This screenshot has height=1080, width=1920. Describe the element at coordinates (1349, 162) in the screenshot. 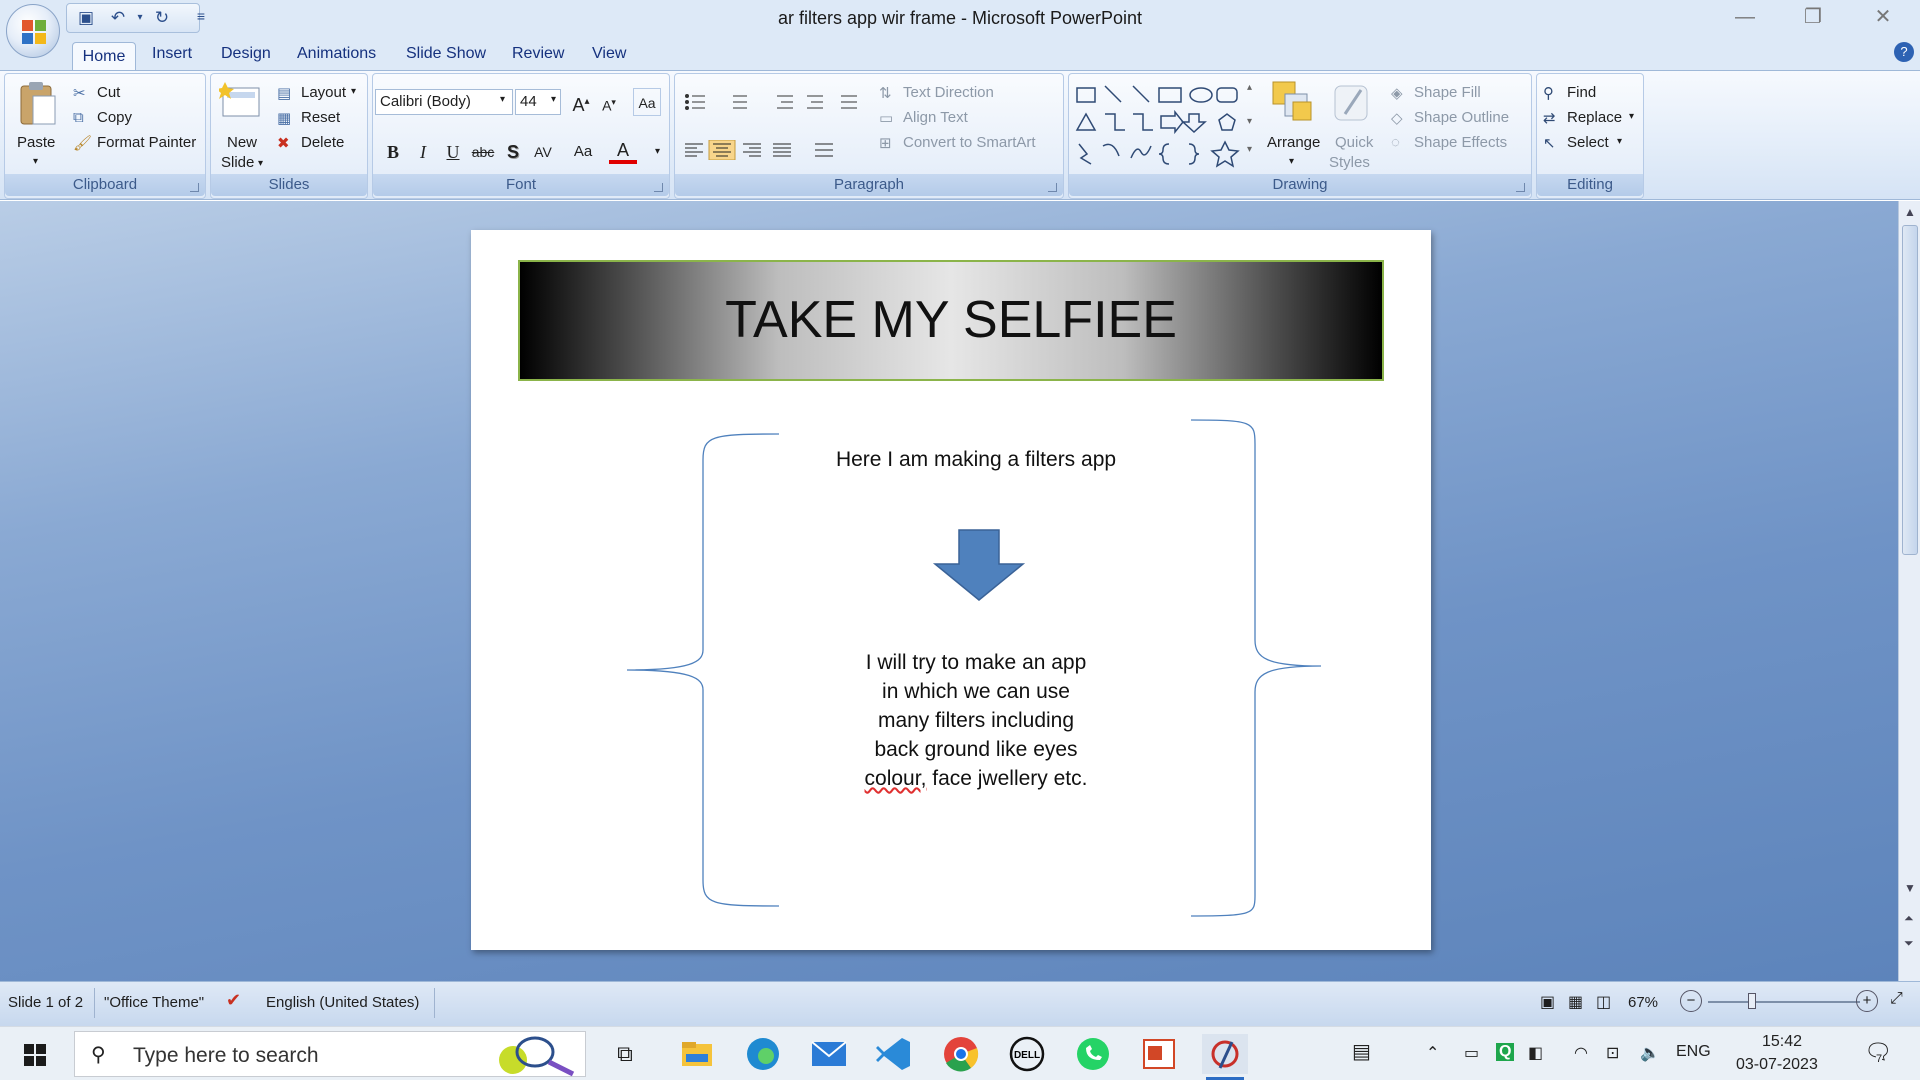

I see `quick-styles-label-2: Styles` at that location.